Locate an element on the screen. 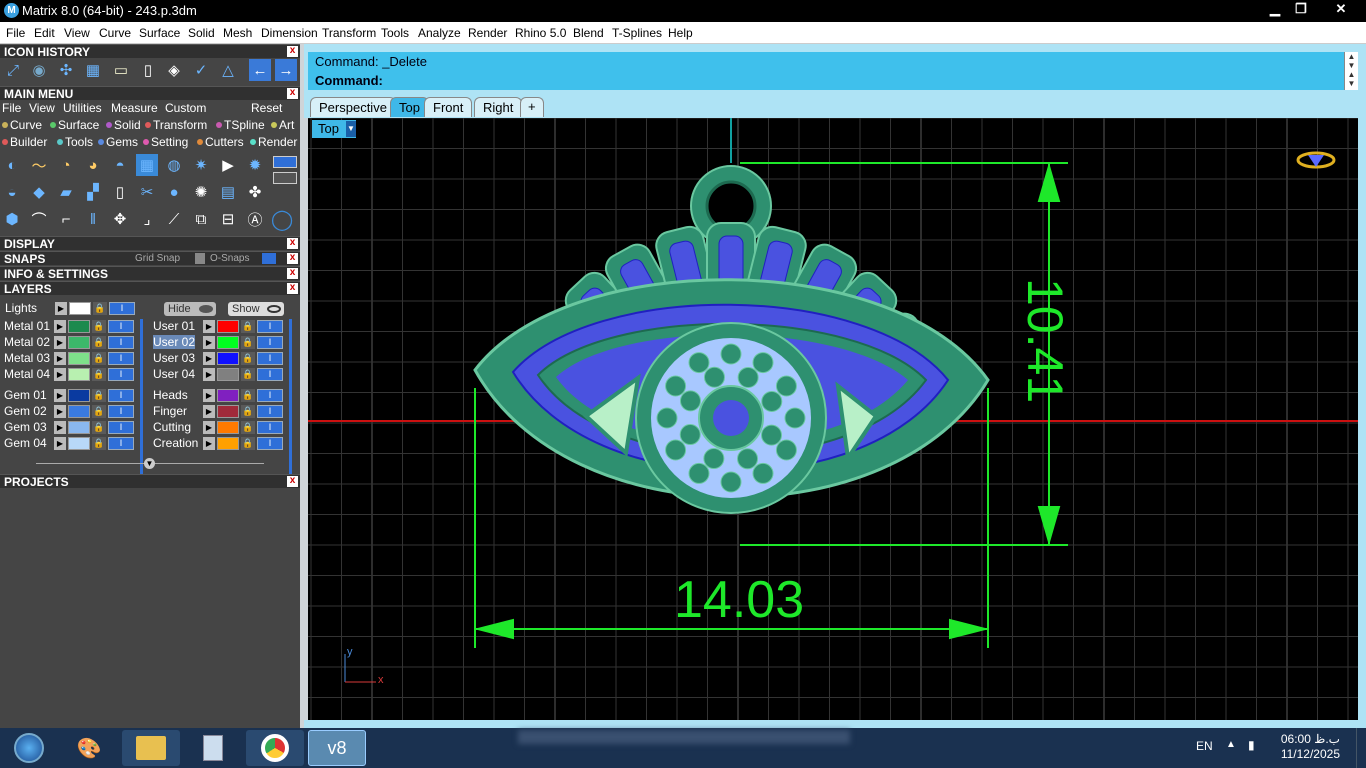 This screenshot has height=768, width=1366. check-tool-icon: ✓ is located at coordinates (201, 70).